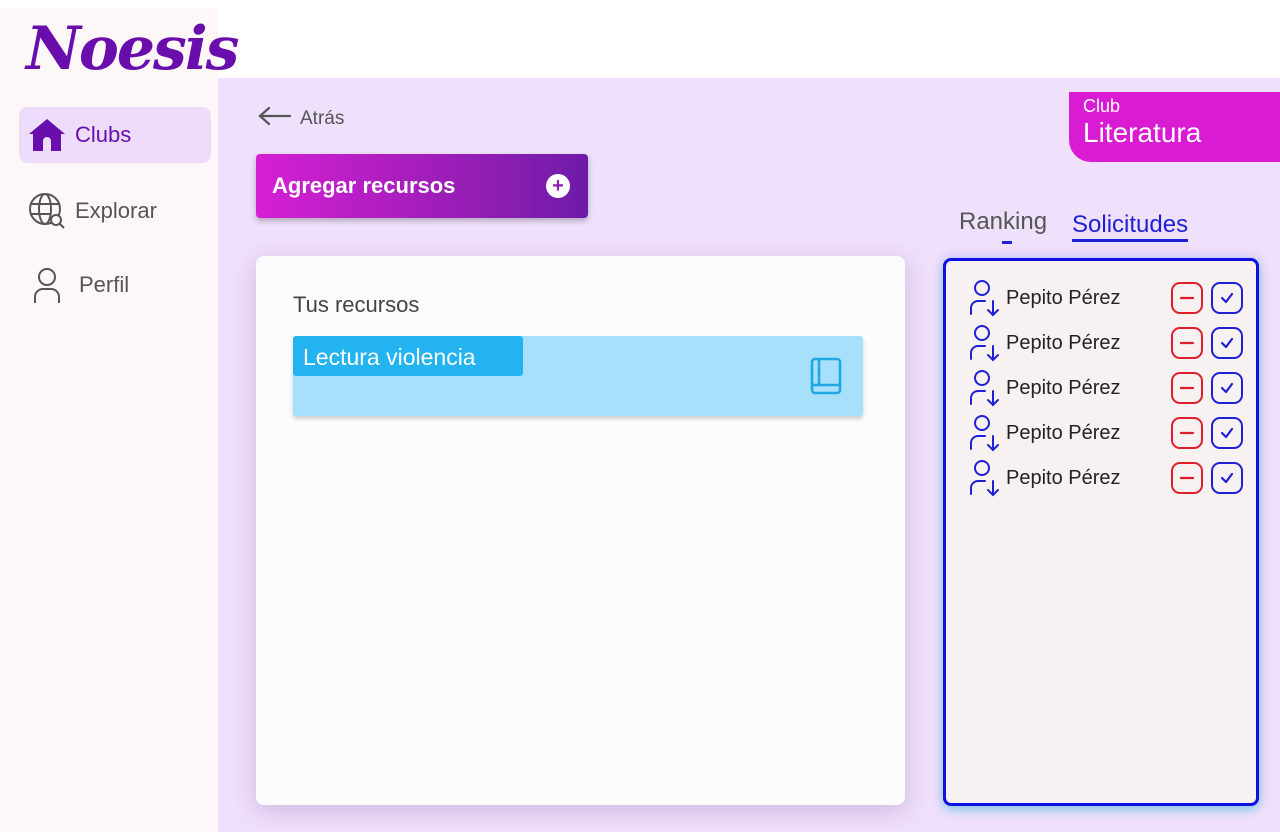 The height and width of the screenshot is (832, 1280). Describe the element at coordinates (1142, 132) in the screenshot. I see `club-name: Literatura` at that location.